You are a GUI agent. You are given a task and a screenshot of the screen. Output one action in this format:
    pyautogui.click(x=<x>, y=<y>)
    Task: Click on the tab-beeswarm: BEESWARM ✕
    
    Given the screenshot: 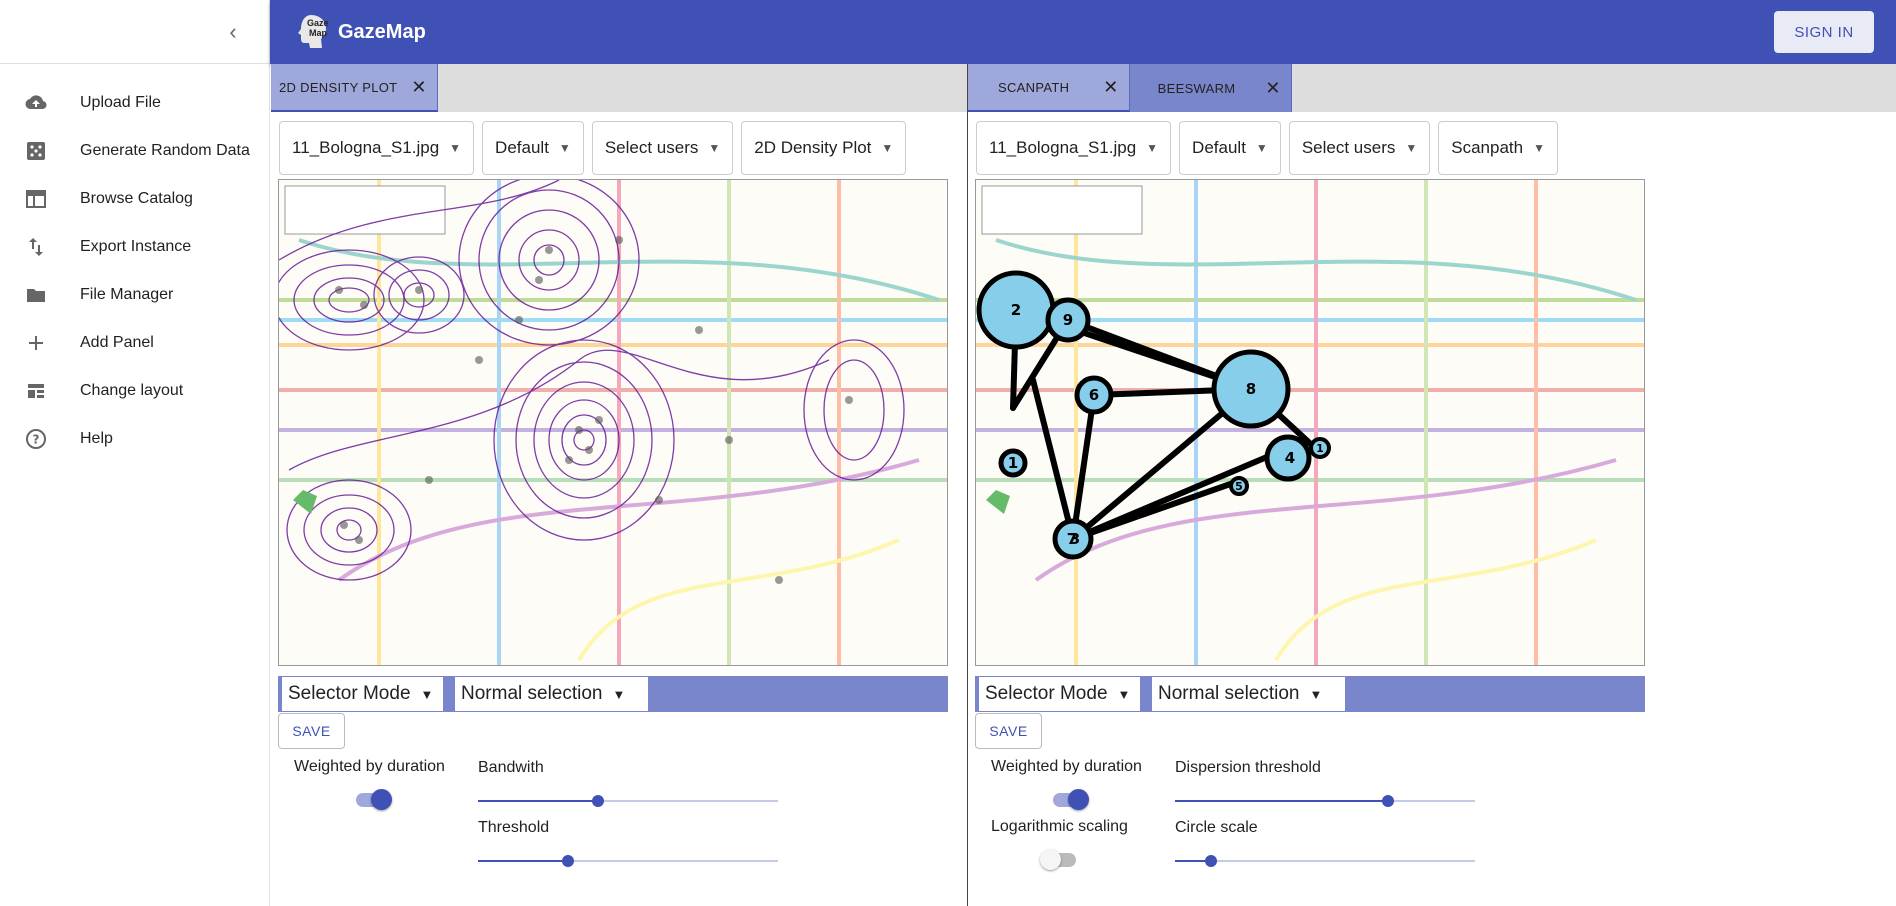 What is the action you would take?
    pyautogui.click(x=1210, y=88)
    